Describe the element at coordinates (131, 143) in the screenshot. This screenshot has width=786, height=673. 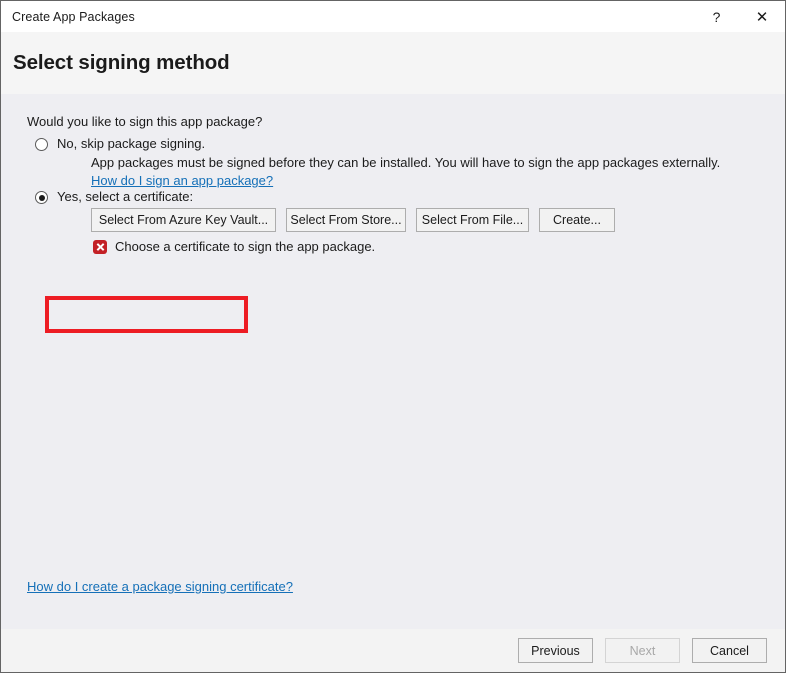
I see `radio-no-skip-label: No, skip package signing.` at that location.